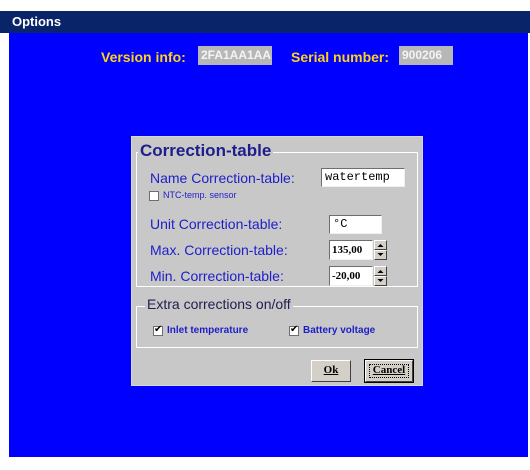 Image resolution: width=530 pixels, height=470 pixels. What do you see at coordinates (216, 224) in the screenshot?
I see `unit-correction-table-label: Unit Correction-table:` at bounding box center [216, 224].